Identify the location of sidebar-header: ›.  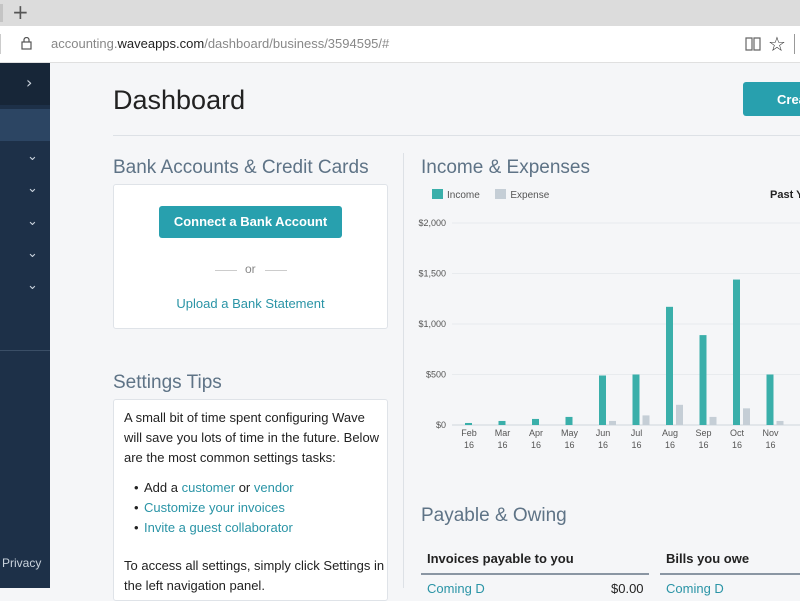
(25, 84).